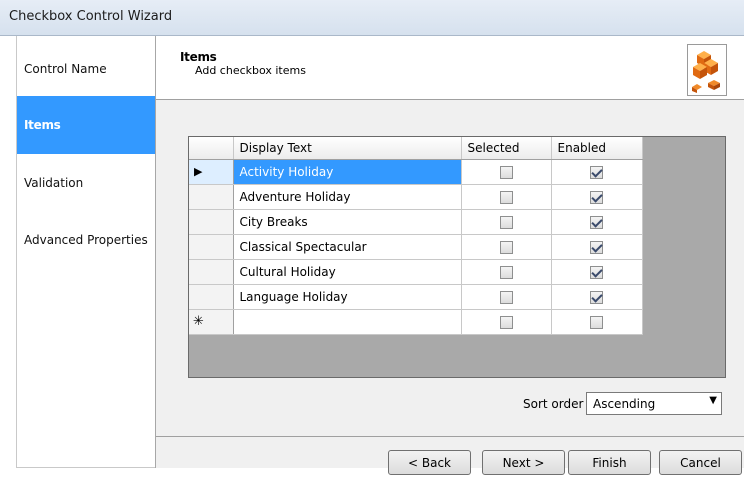  What do you see at coordinates (347, 197) in the screenshot?
I see `display-text-cell: Adventure Holiday` at bounding box center [347, 197].